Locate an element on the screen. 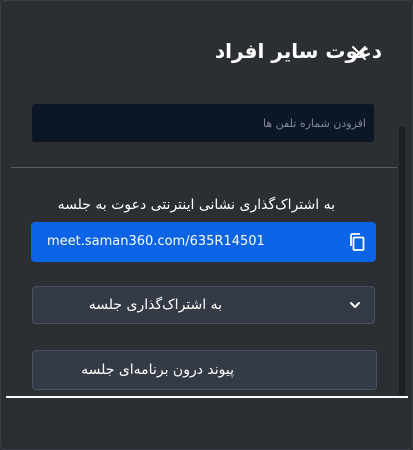 The width and height of the screenshot is (413, 450). invite-link-url: meet.saman360.com/635R14501 is located at coordinates (156, 241).